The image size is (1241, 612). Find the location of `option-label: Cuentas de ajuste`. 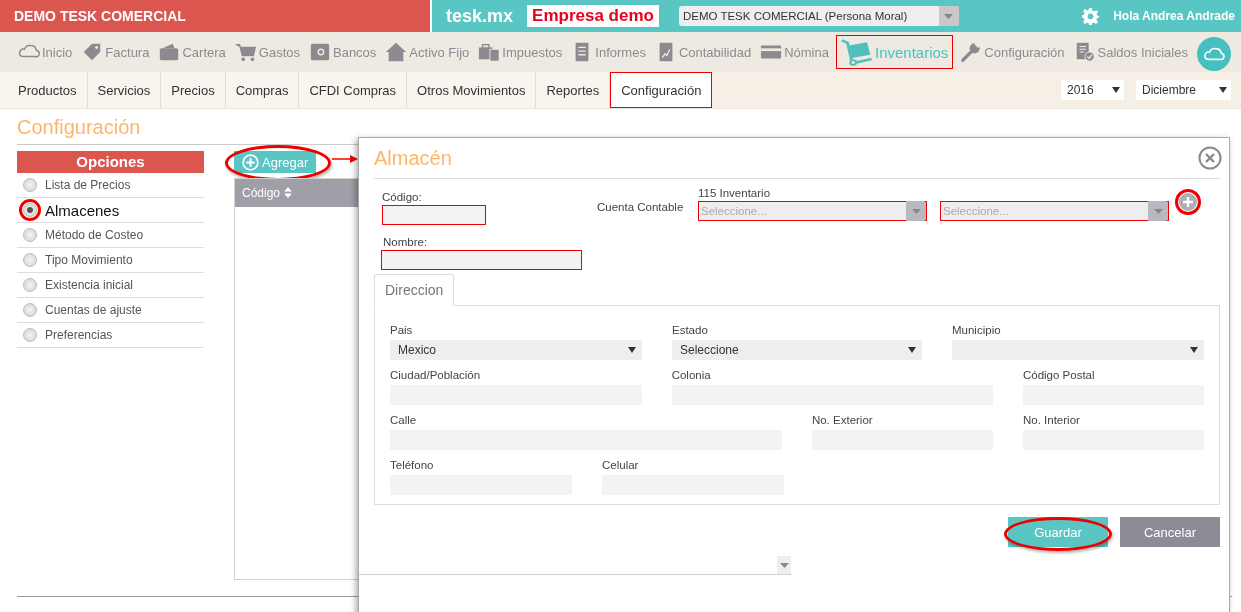

option-label: Cuentas de ajuste is located at coordinates (93, 310).